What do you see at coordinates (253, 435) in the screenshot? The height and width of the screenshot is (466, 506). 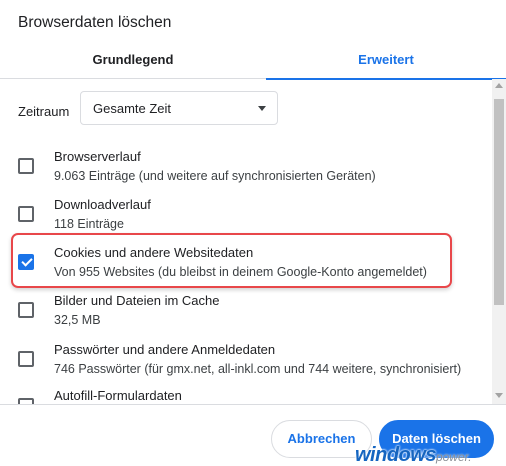 I see `dialog-footer: Abbrechen Daten löschen` at bounding box center [253, 435].